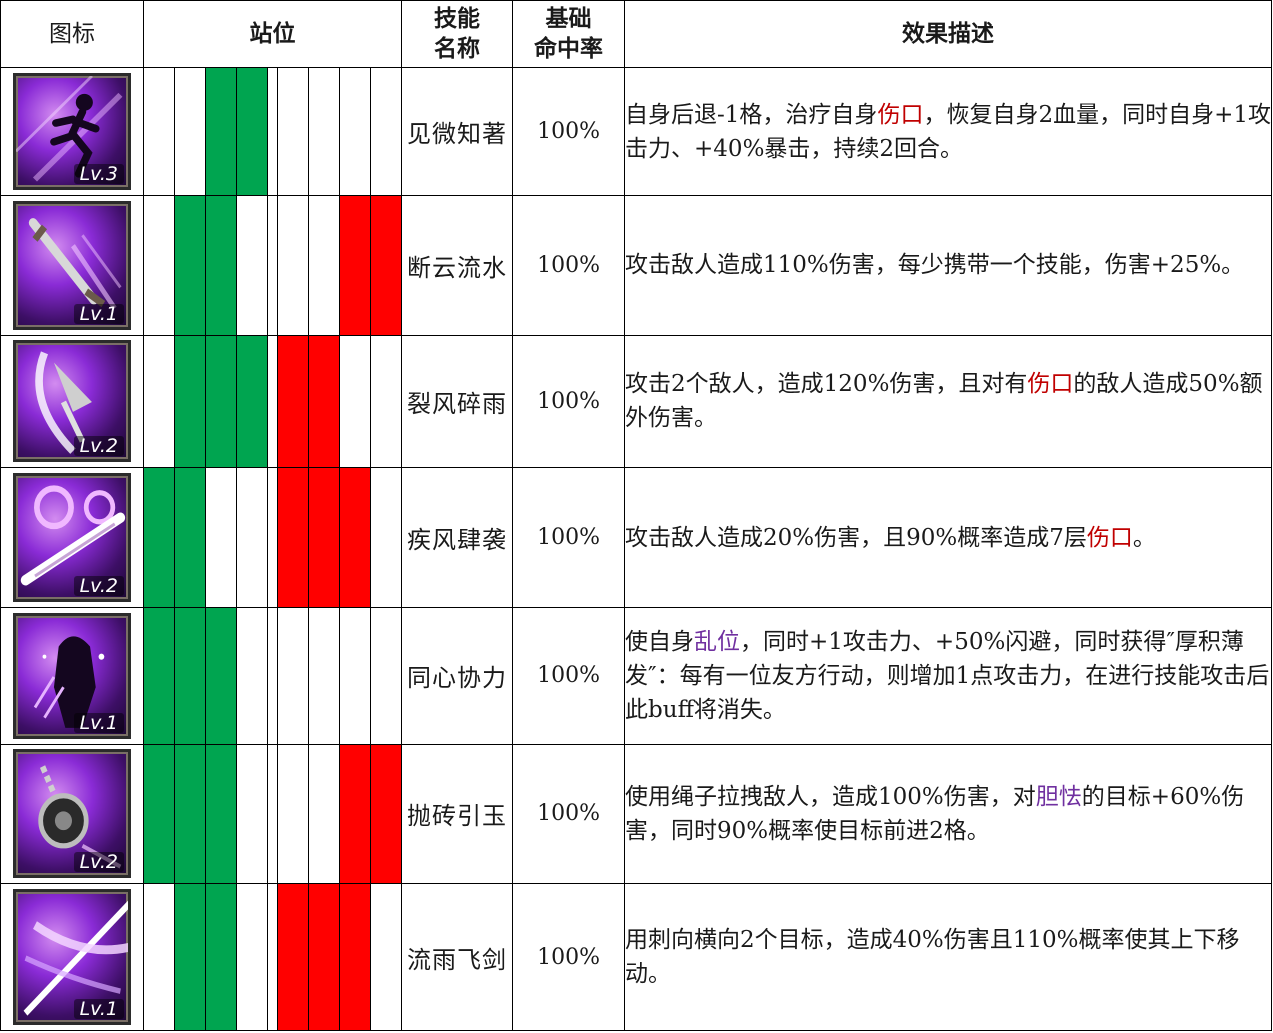 Image resolution: width=1273 pixels, height=1033 pixels. I want to click on crossed-blades-icon: Lv.1, so click(72, 957).